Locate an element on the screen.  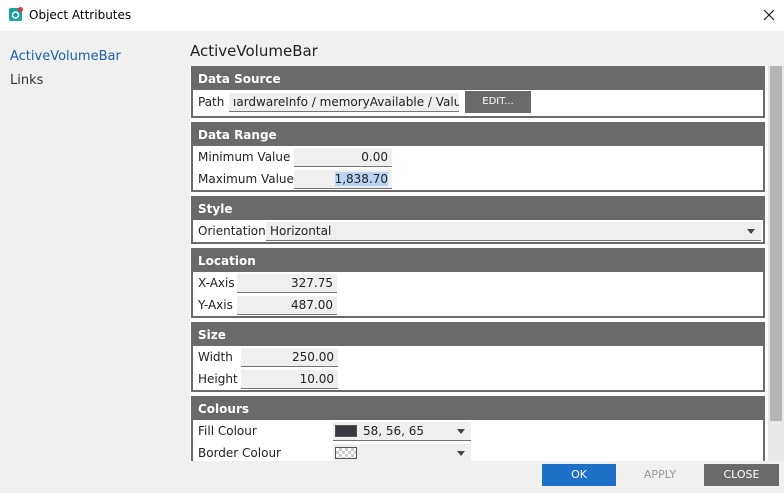
ok-button: OK is located at coordinates (579, 475).